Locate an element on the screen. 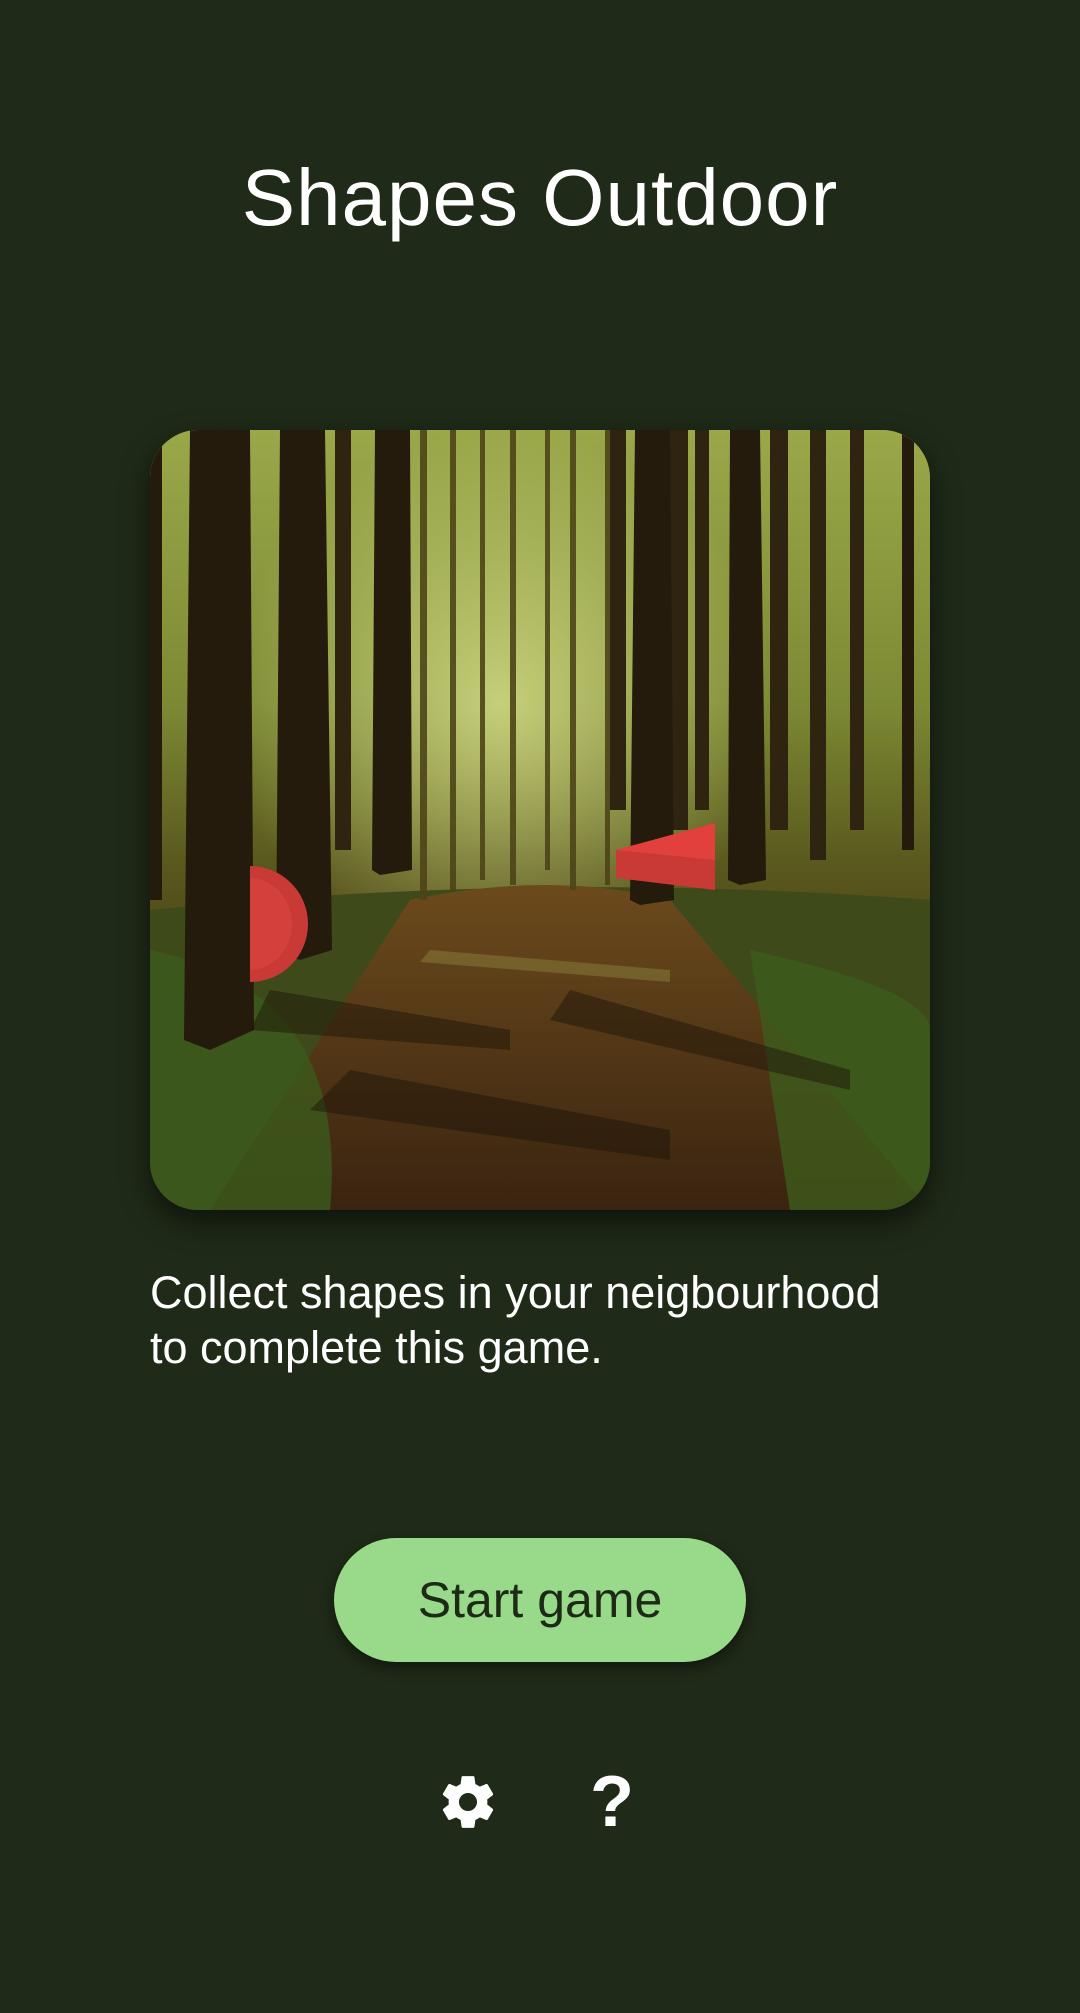  start-game-button: Start game is located at coordinates (540, 1600).